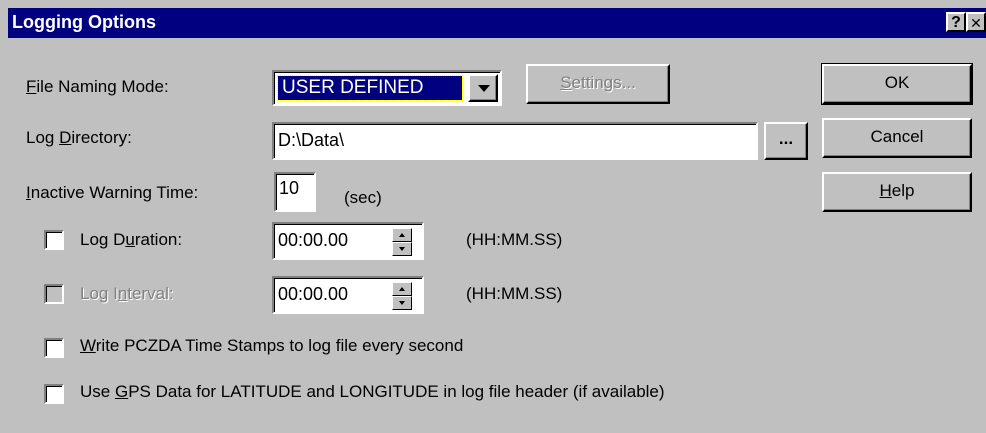  What do you see at coordinates (353, 87) in the screenshot?
I see `file-naming-mode-value: USER DEFINED` at bounding box center [353, 87].